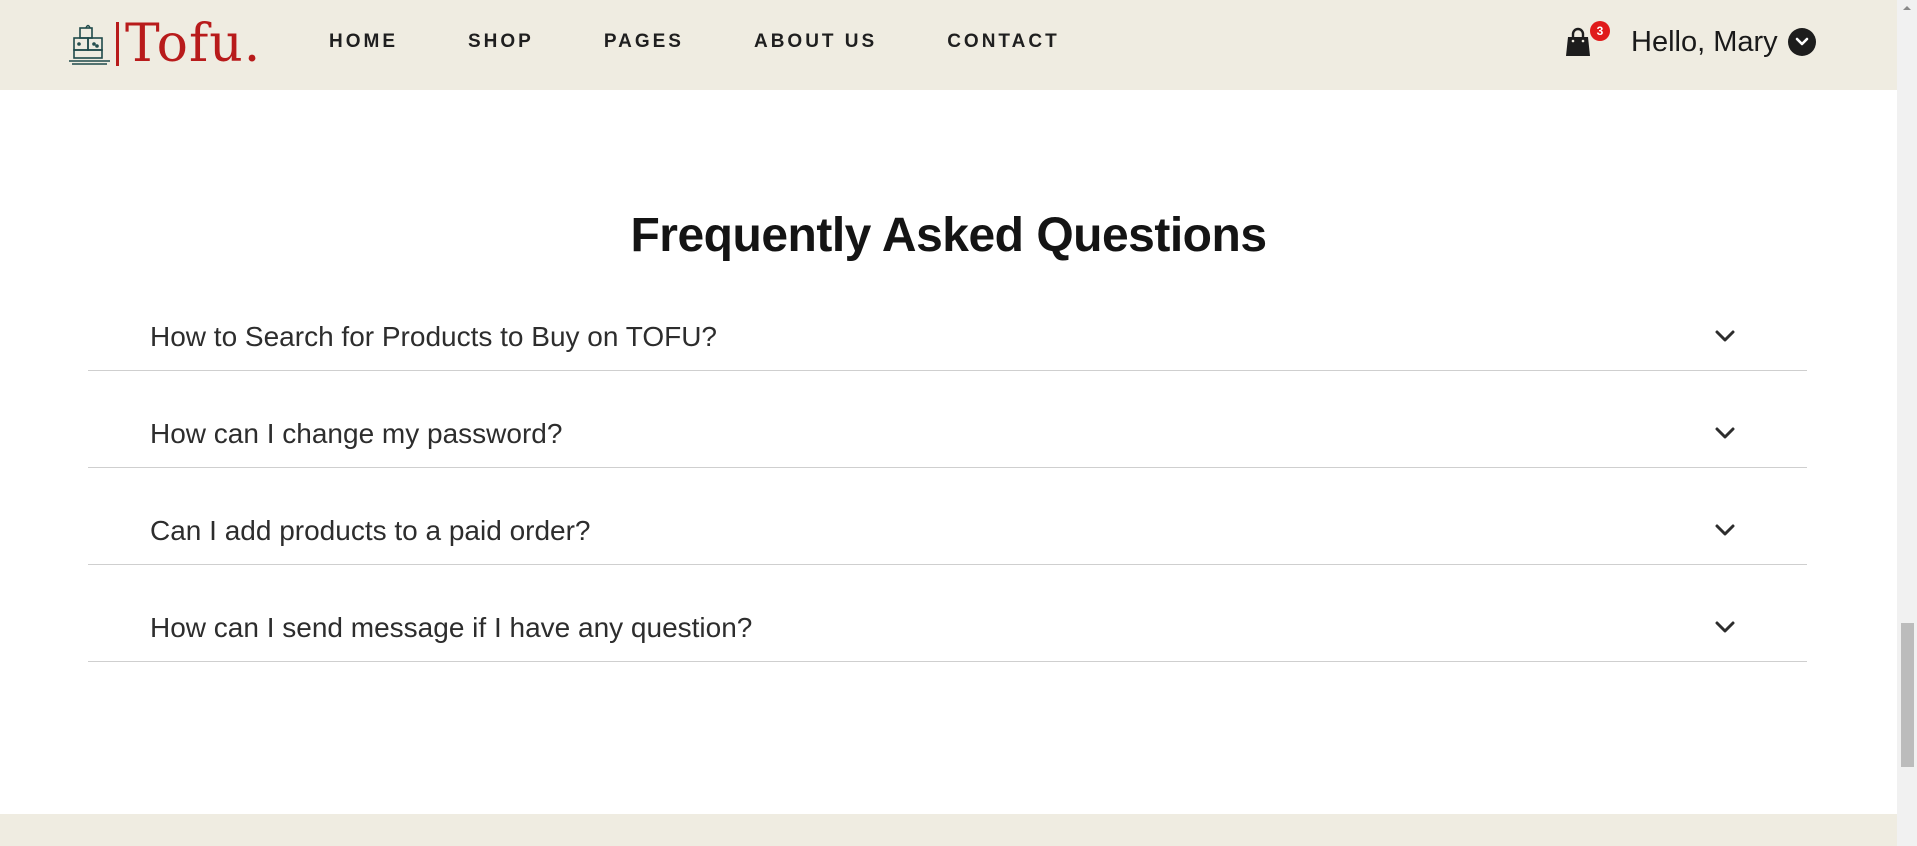 The width and height of the screenshot is (1917, 846). Describe the element at coordinates (370, 530) in the screenshot. I see `faq-question: Can I add products to a paid order?` at that location.